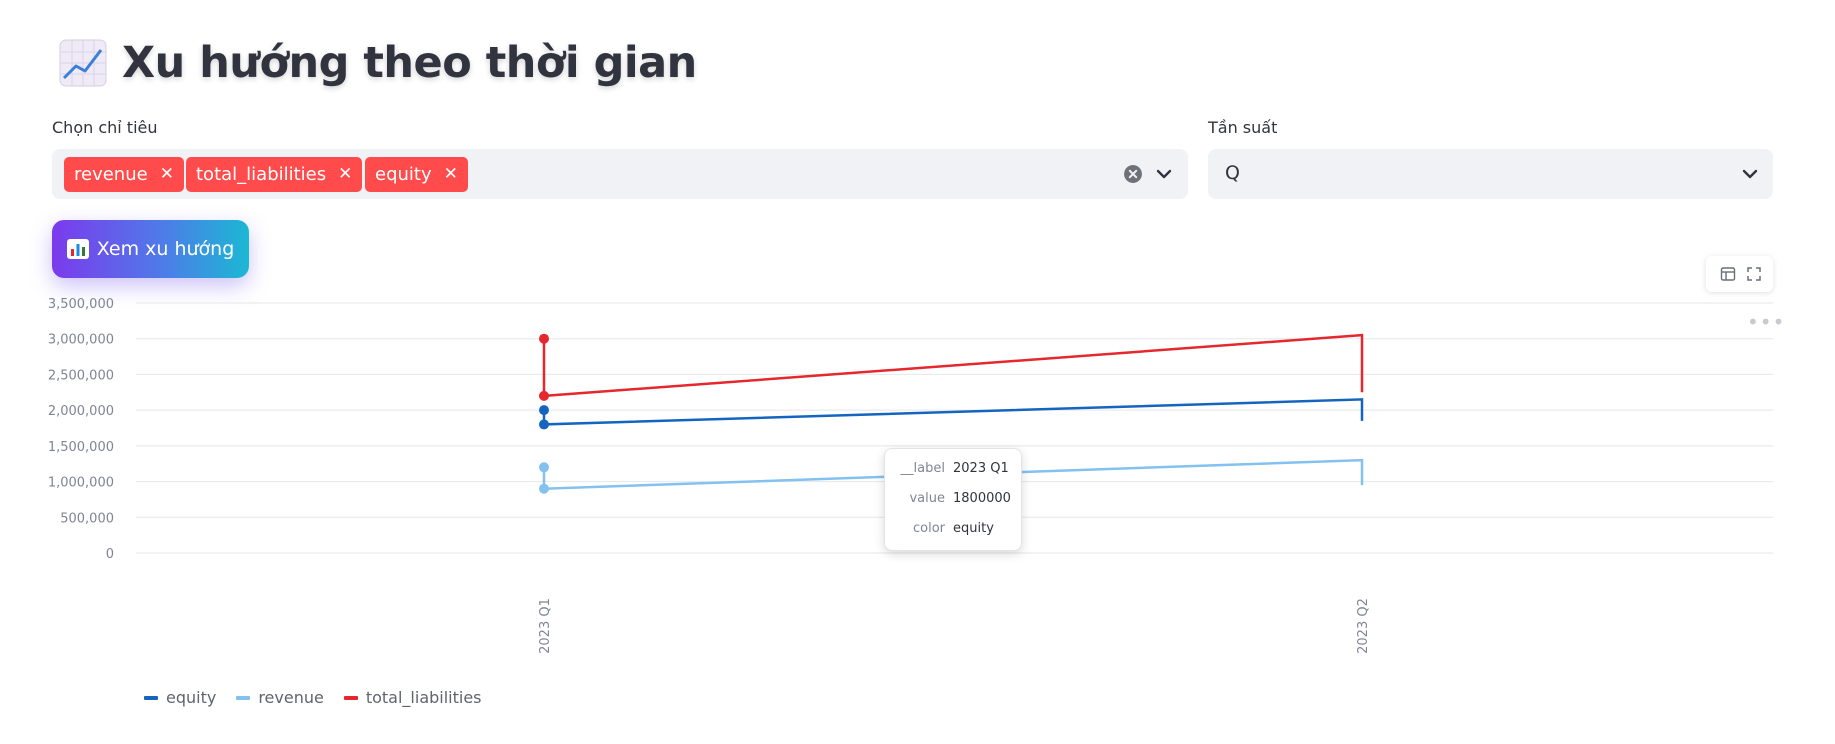 Image resolution: width=1835 pixels, height=744 pixels. Describe the element at coordinates (1754, 274) in the screenshot. I see `fullscreen-icon` at that location.